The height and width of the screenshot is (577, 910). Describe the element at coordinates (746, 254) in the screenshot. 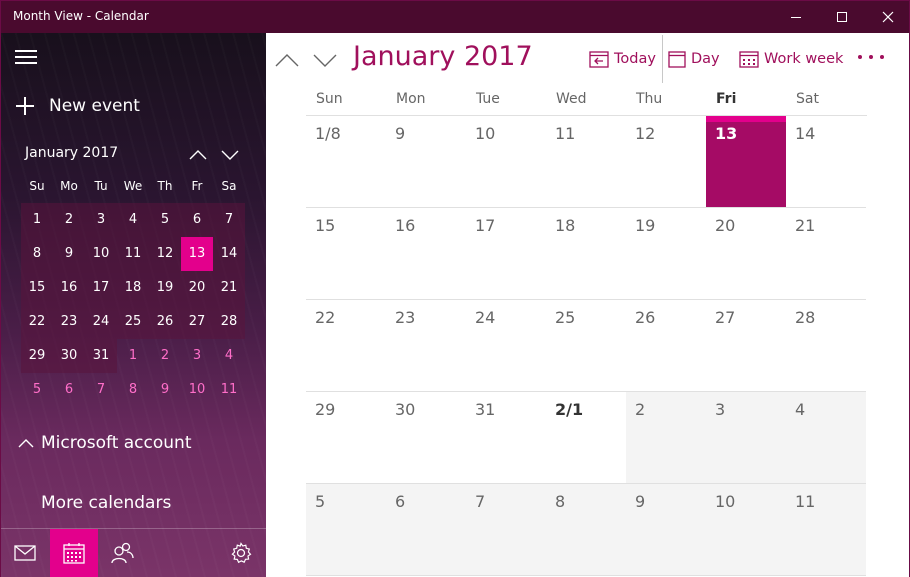

I see `day-cell: 20` at that location.